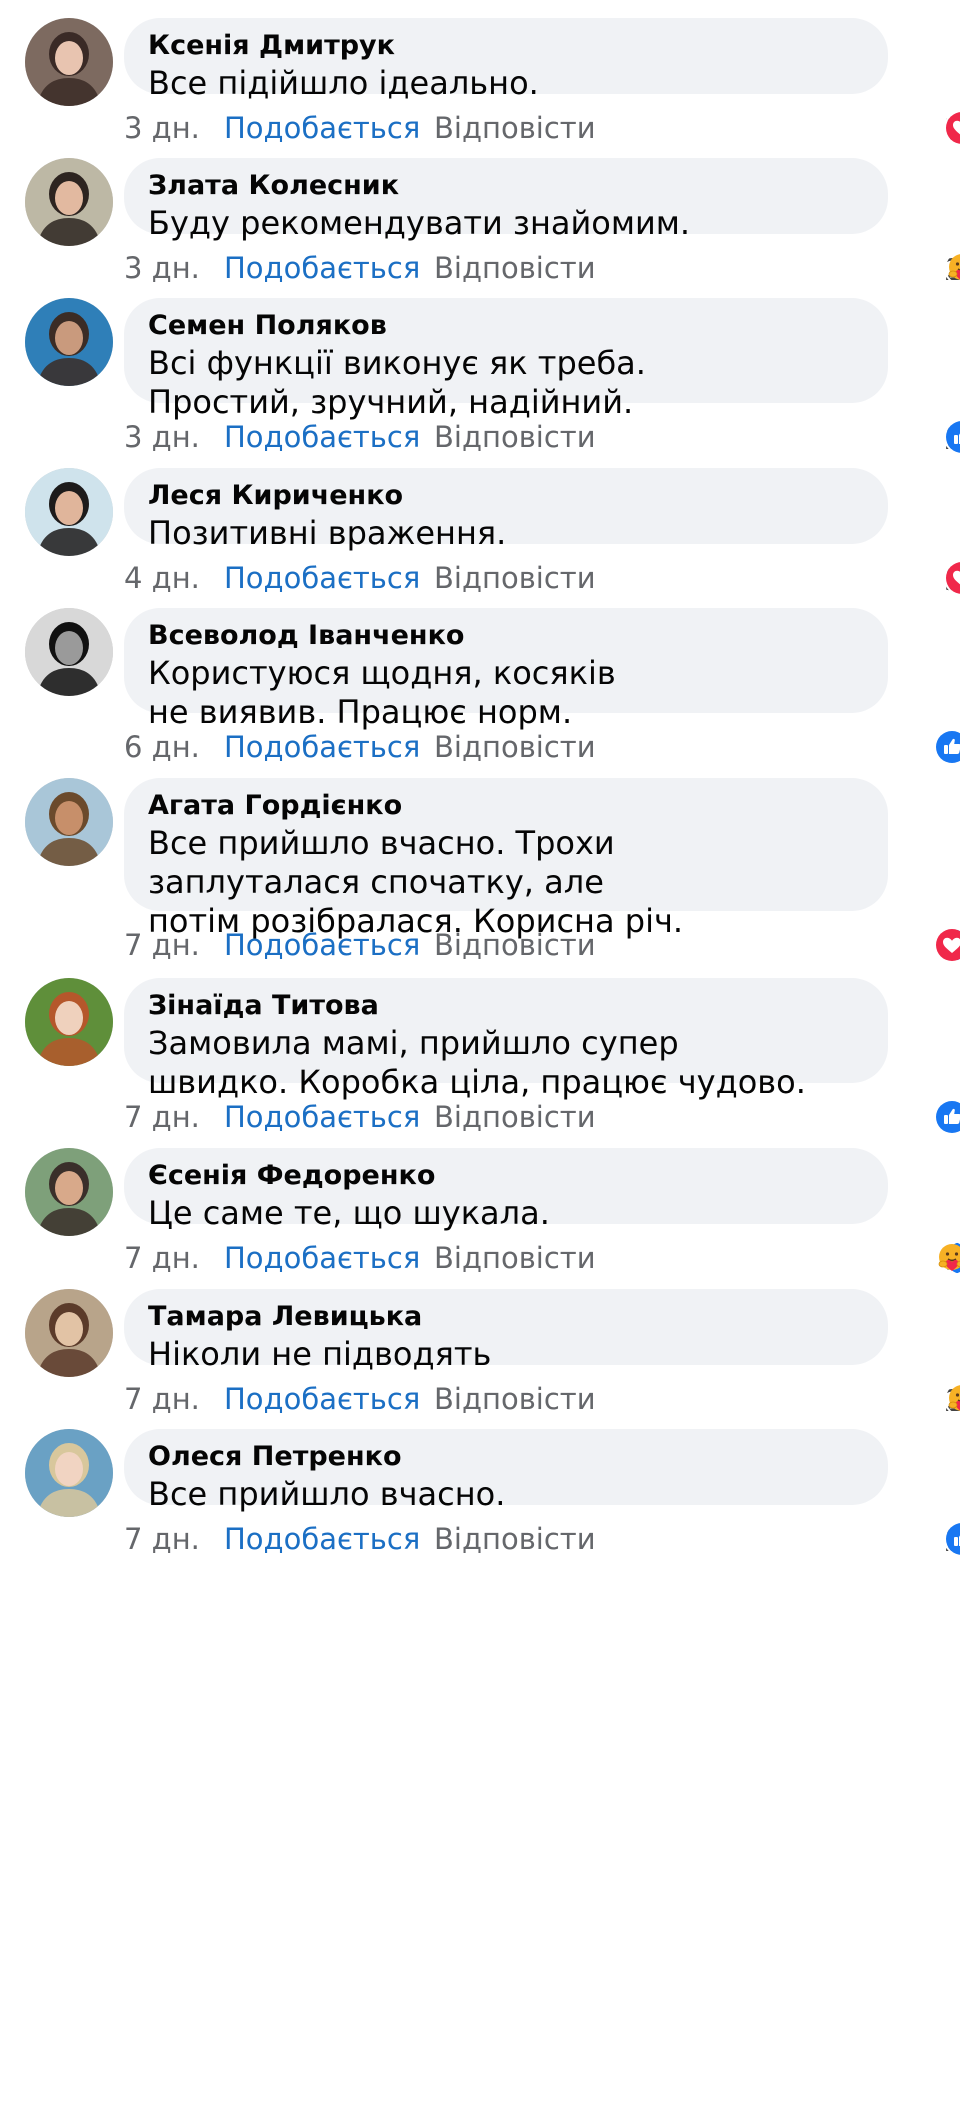 Image resolution: width=960 pixels, height=2118 pixels. I want to click on comment-author: Зінаїда Титова, so click(506, 1006).